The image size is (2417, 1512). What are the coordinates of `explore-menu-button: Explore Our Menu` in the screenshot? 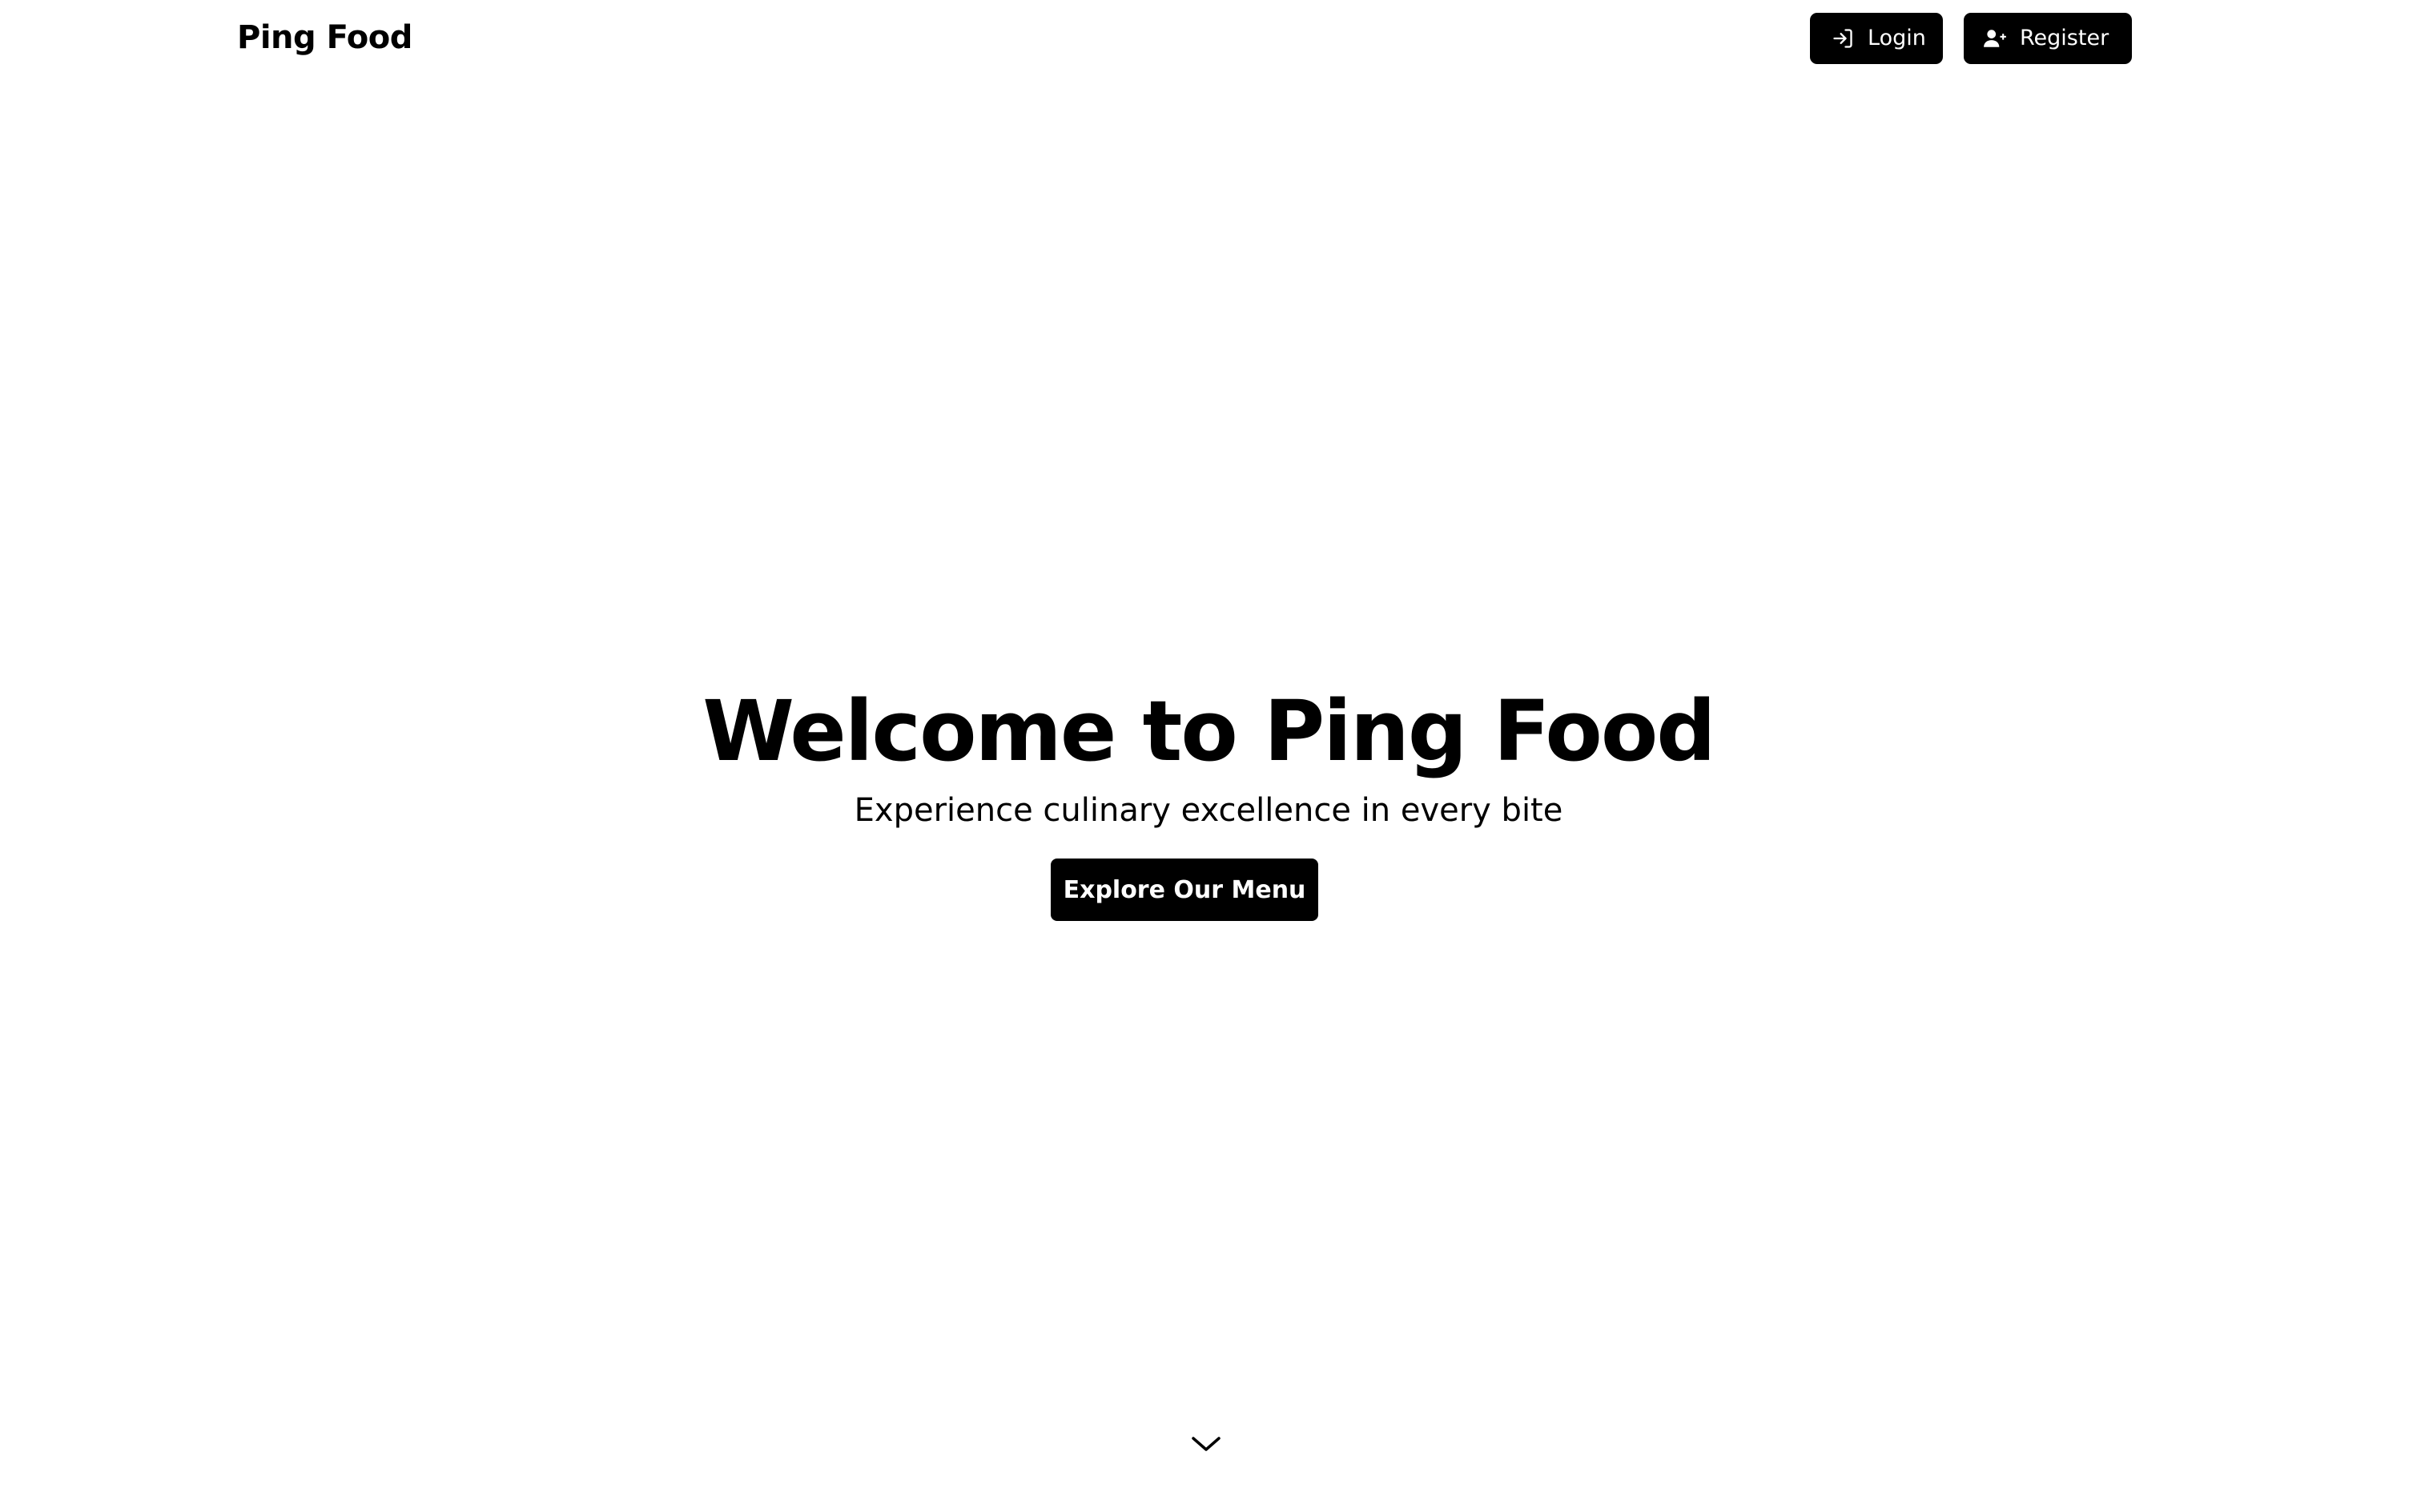 It's located at (1184, 890).